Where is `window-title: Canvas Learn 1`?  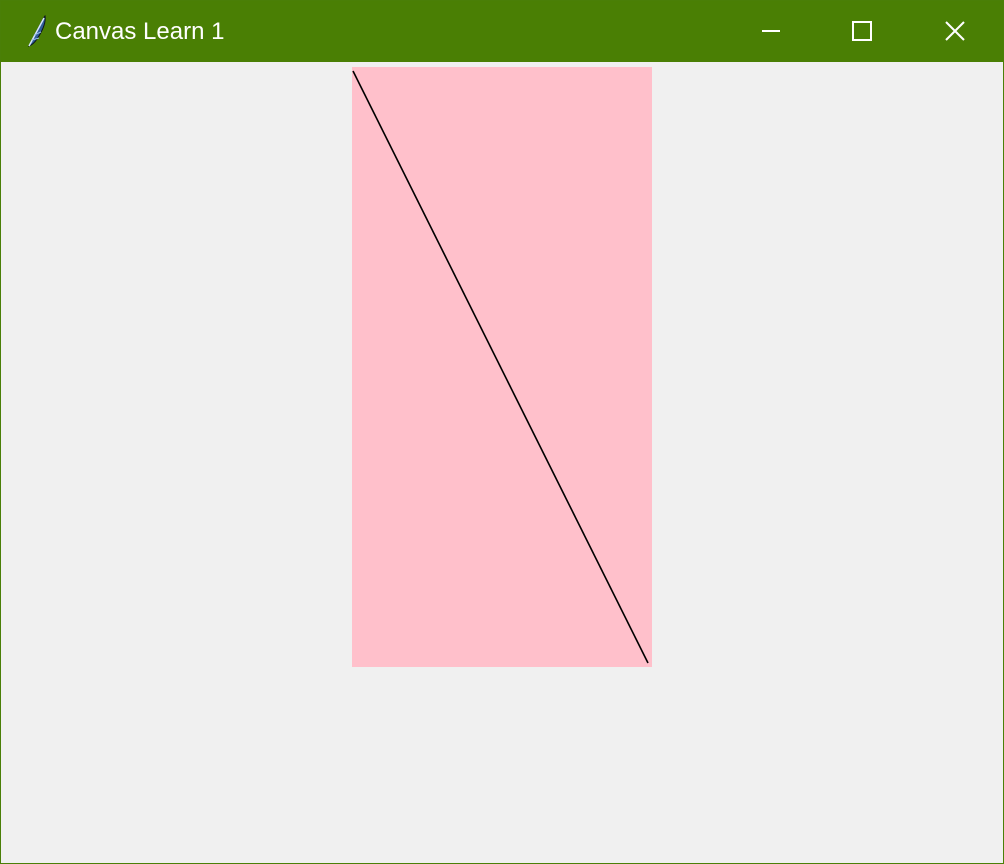 window-title: Canvas Learn 1 is located at coordinates (140, 31).